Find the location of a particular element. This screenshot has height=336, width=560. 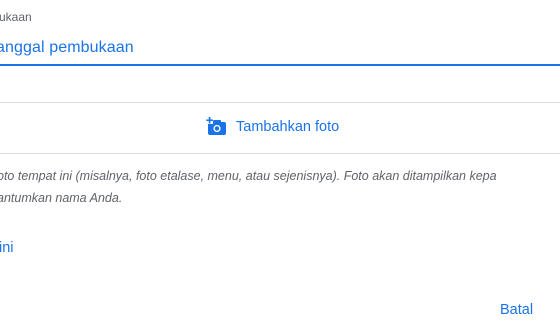

opening-date-field-underline is located at coordinates (280, 65).